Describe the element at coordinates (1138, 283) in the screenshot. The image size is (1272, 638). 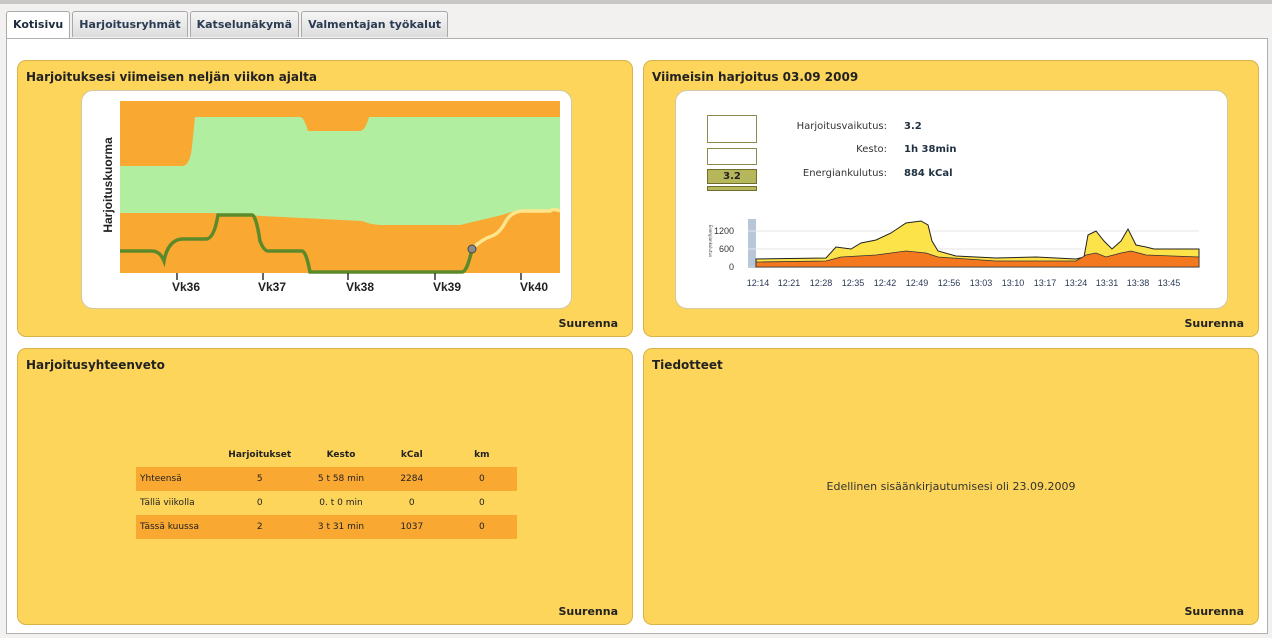
I see `svg-text: 13:38` at that location.